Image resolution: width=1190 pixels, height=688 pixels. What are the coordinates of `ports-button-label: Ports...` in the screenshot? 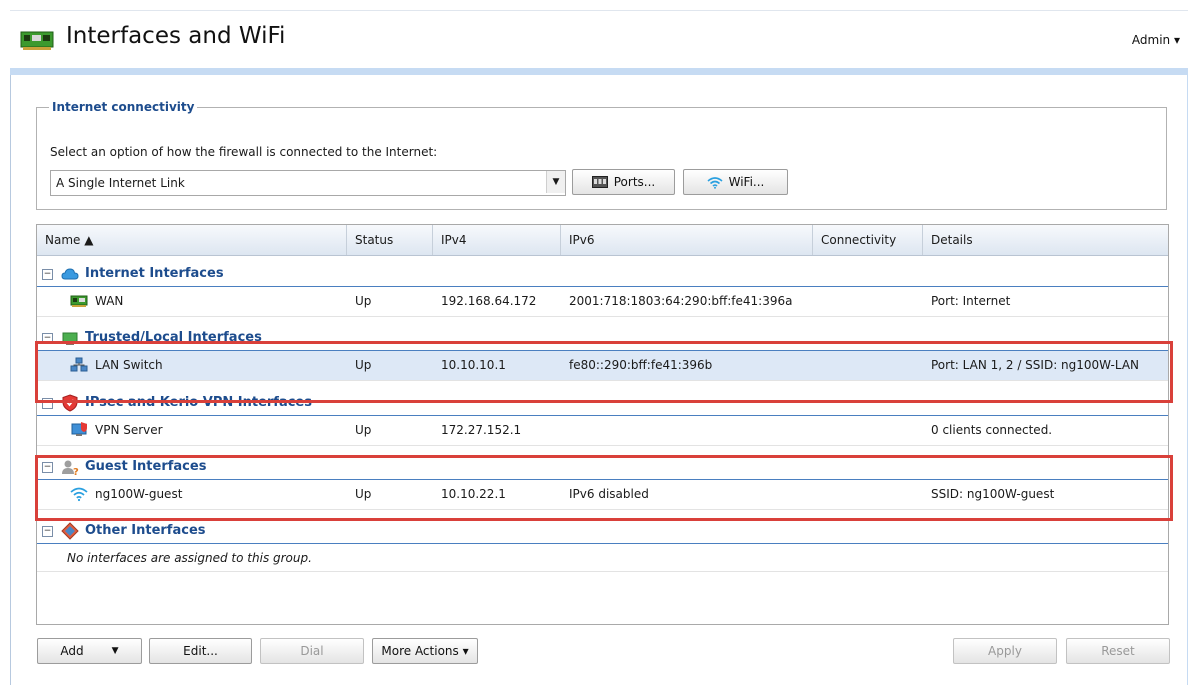 It's located at (634, 182).